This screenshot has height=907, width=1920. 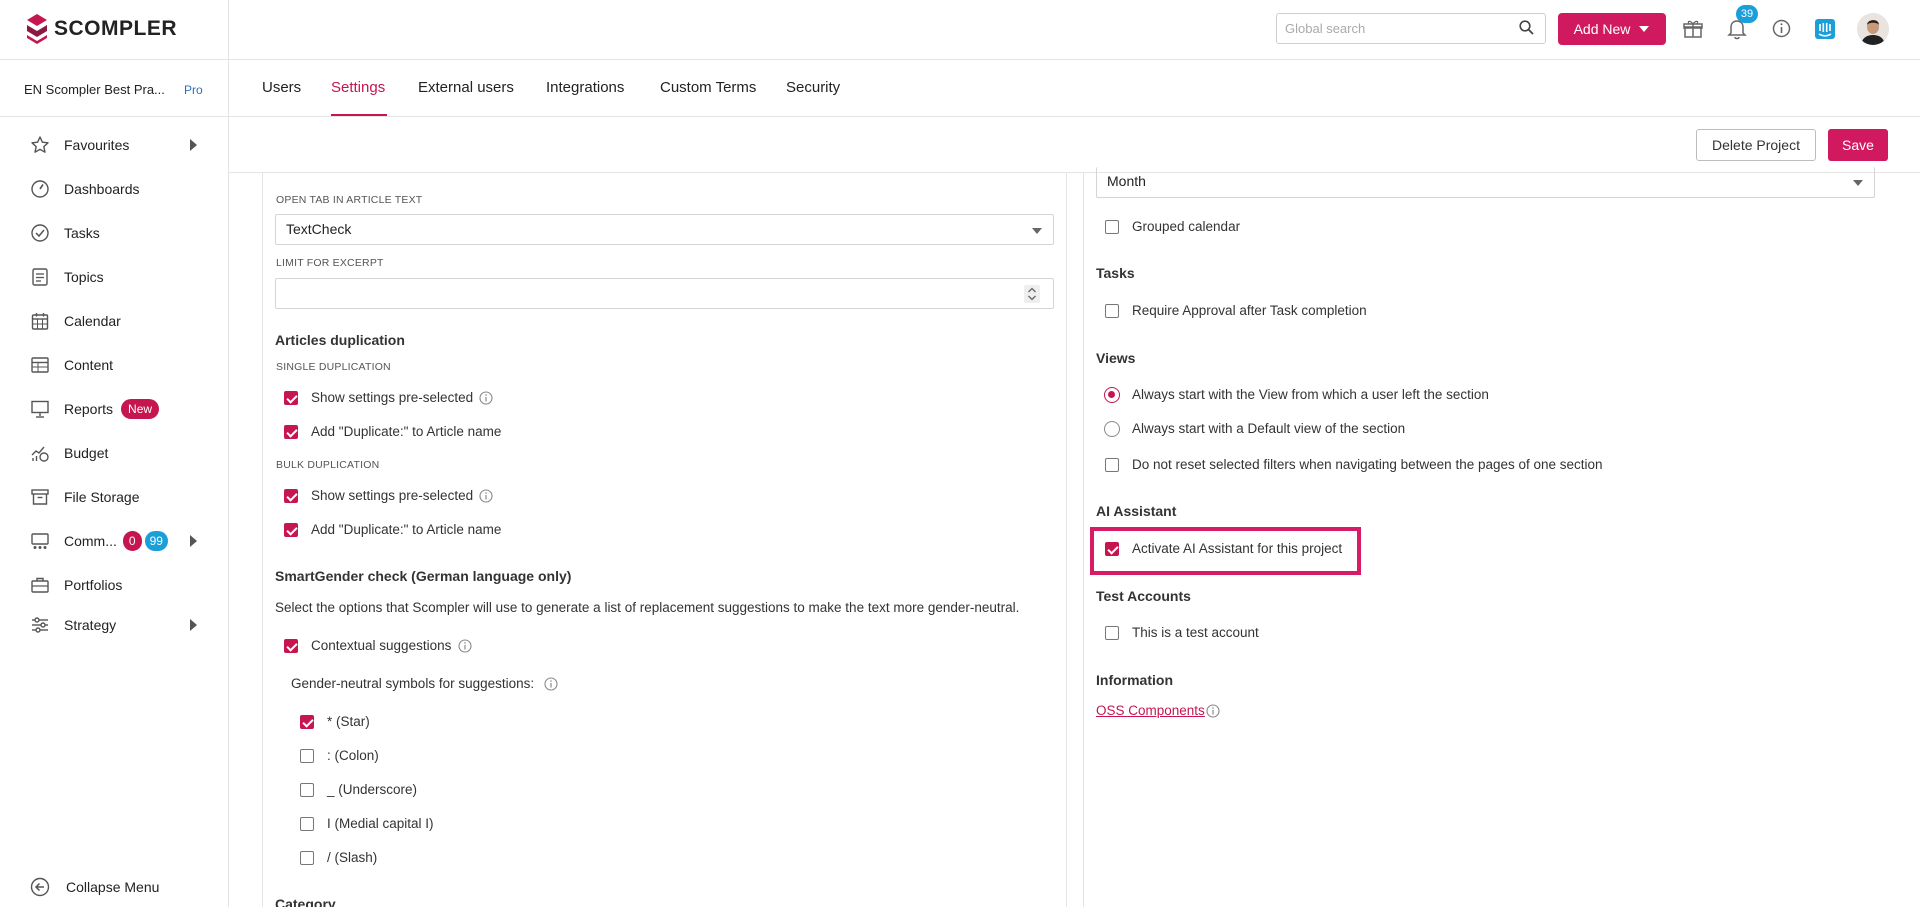 I want to click on sidebar-item-portfolios: Portfolios, so click(x=76, y=585).